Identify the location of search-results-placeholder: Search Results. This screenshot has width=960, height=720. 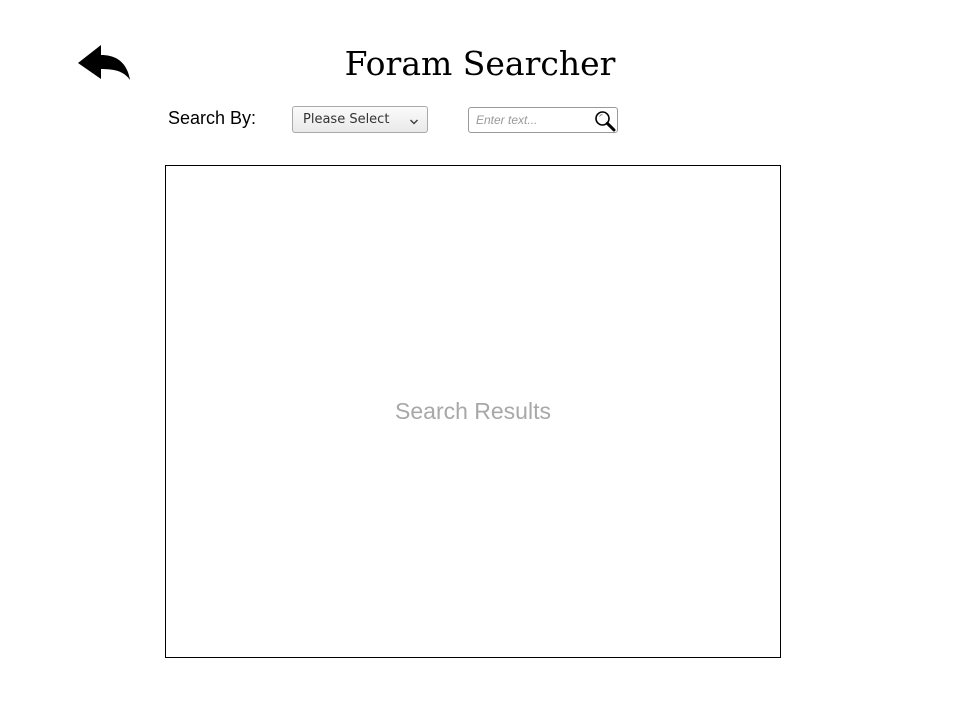
(473, 411).